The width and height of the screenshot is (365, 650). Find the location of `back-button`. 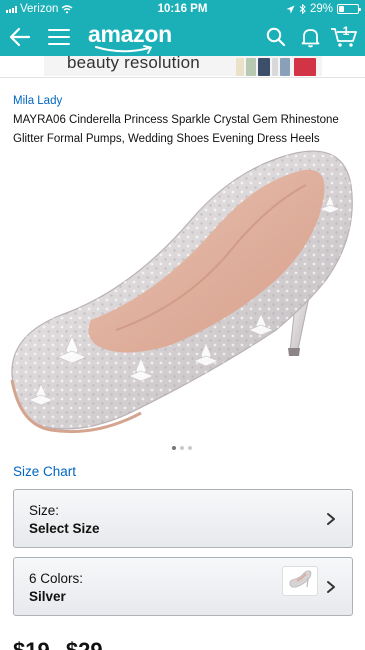

back-button is located at coordinates (20, 37).